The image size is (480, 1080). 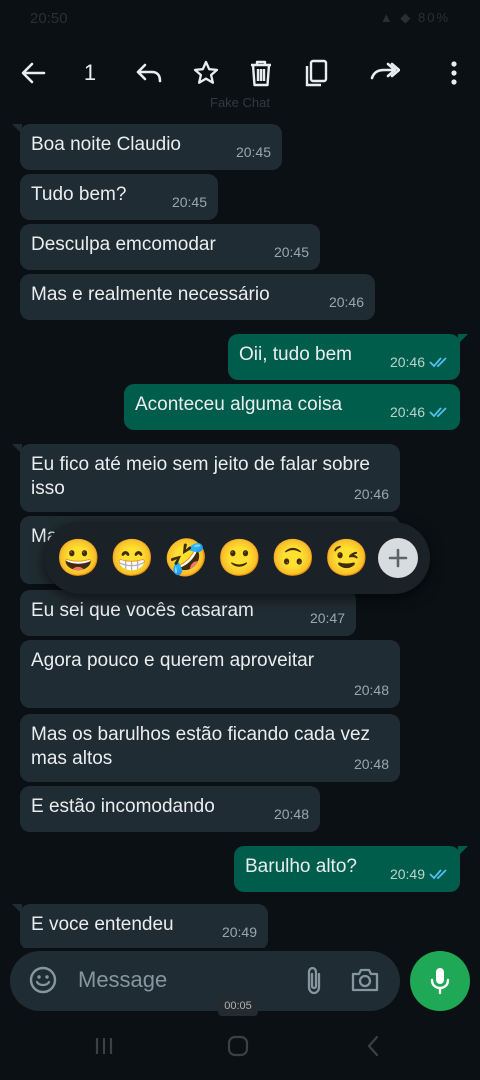 I want to click on status-bar: 20:50 ▲ ◆ 80%, so click(x=240, y=20).